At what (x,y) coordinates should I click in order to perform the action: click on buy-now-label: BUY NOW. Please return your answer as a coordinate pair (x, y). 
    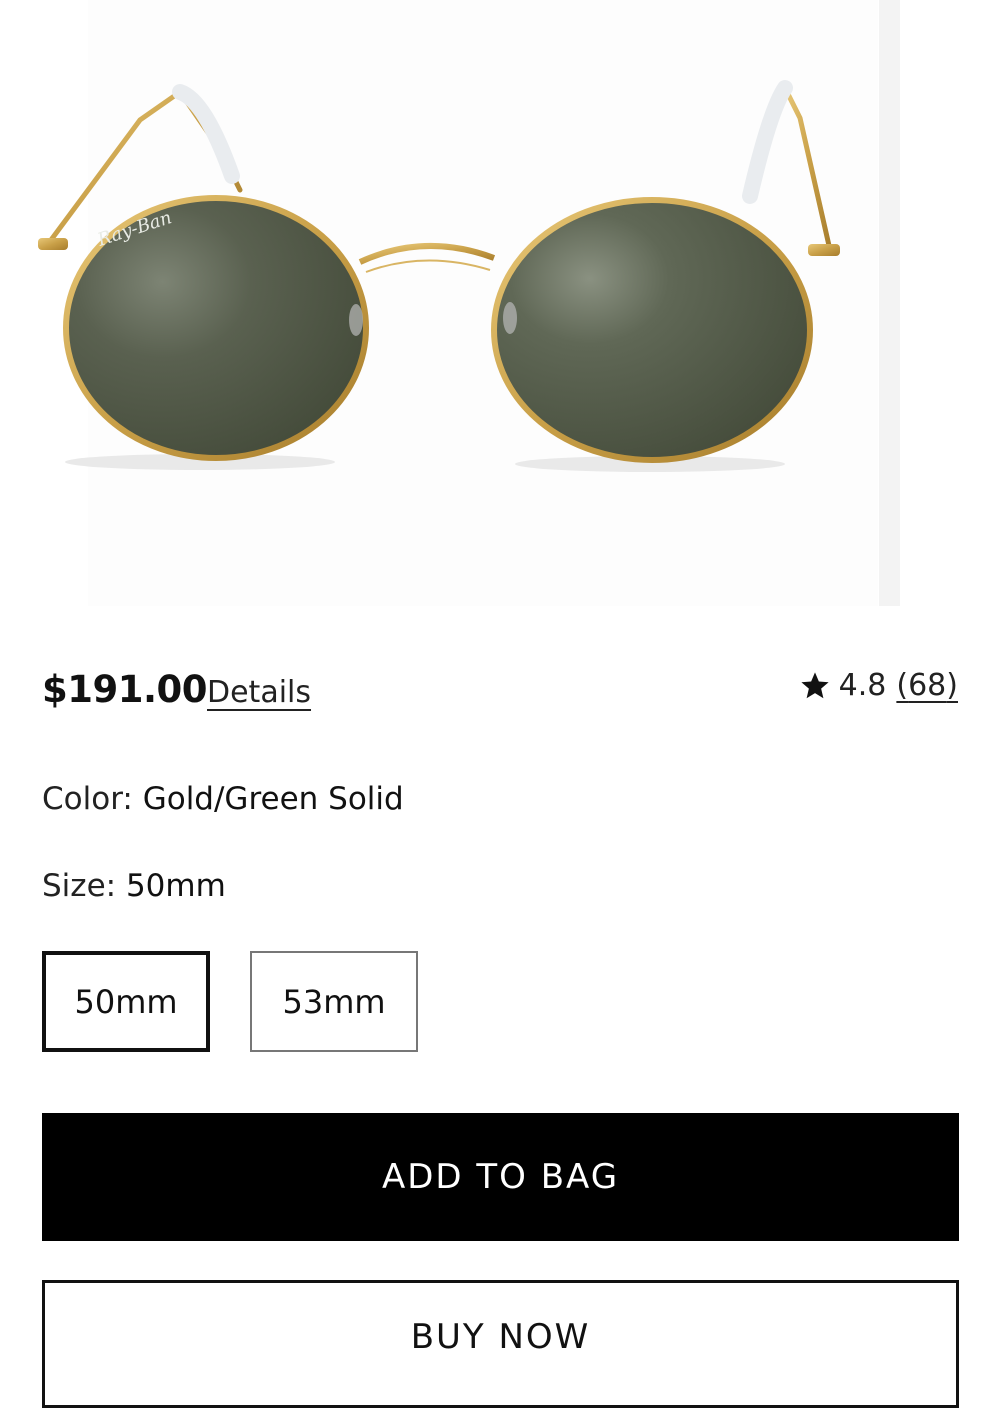
    Looking at the image, I should click on (500, 1337).